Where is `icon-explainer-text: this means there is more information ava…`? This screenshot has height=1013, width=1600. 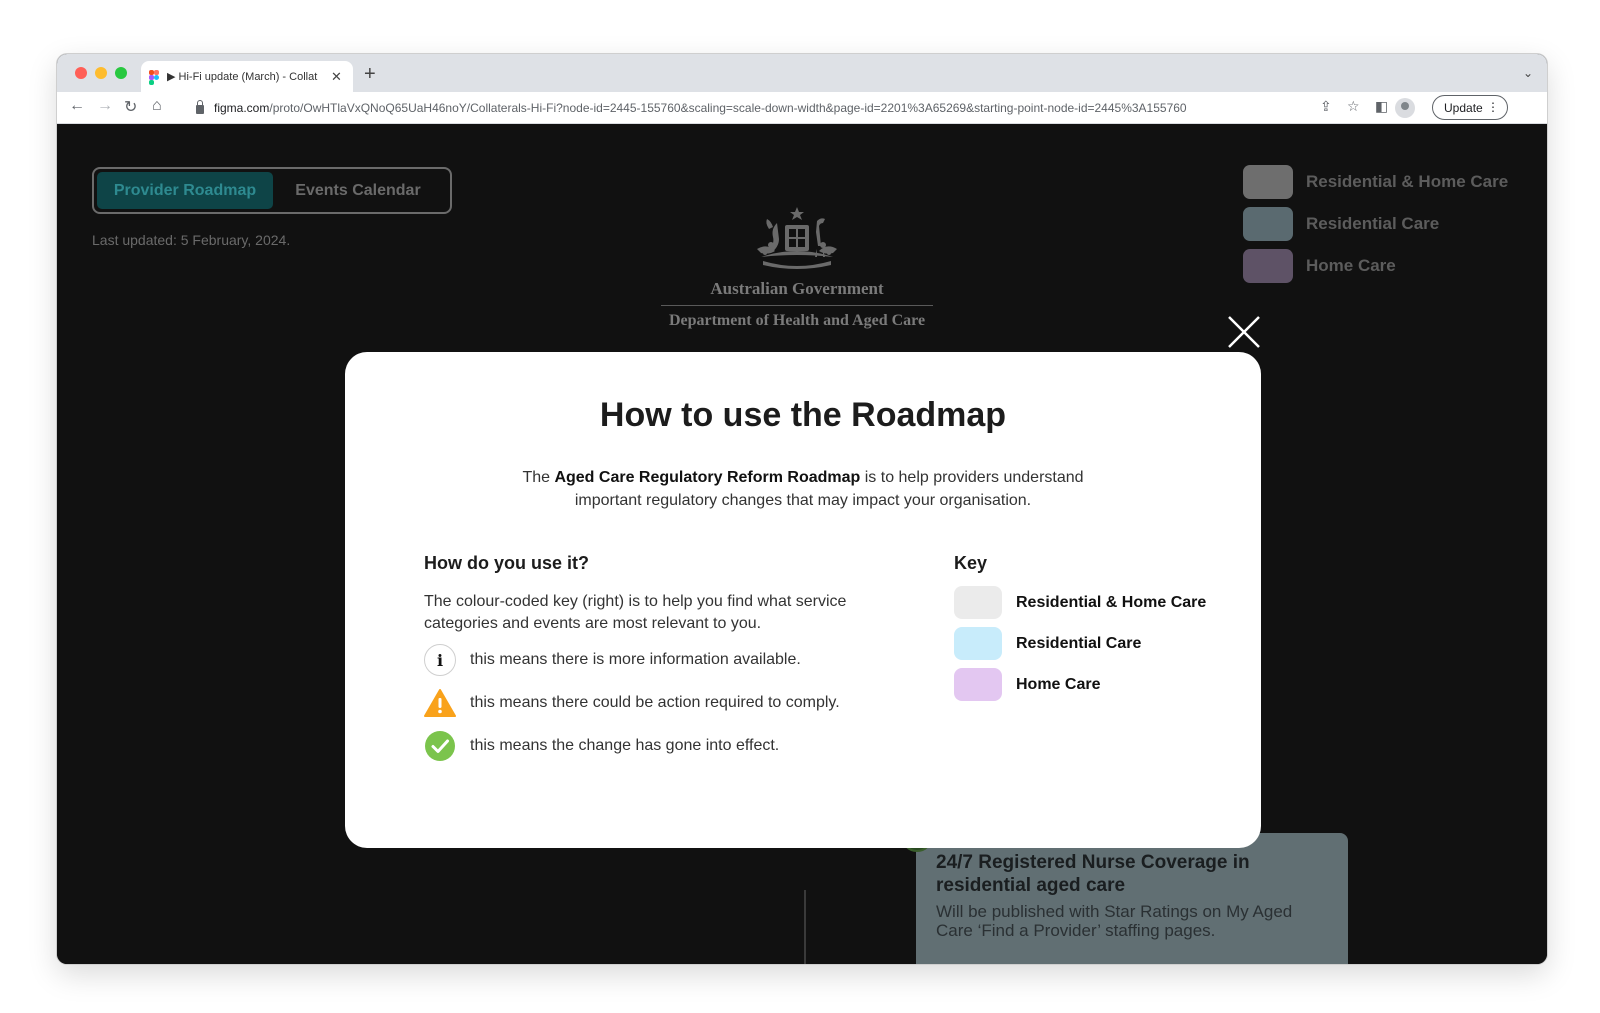 icon-explainer-text: this means there is more information ava… is located at coordinates (635, 659).